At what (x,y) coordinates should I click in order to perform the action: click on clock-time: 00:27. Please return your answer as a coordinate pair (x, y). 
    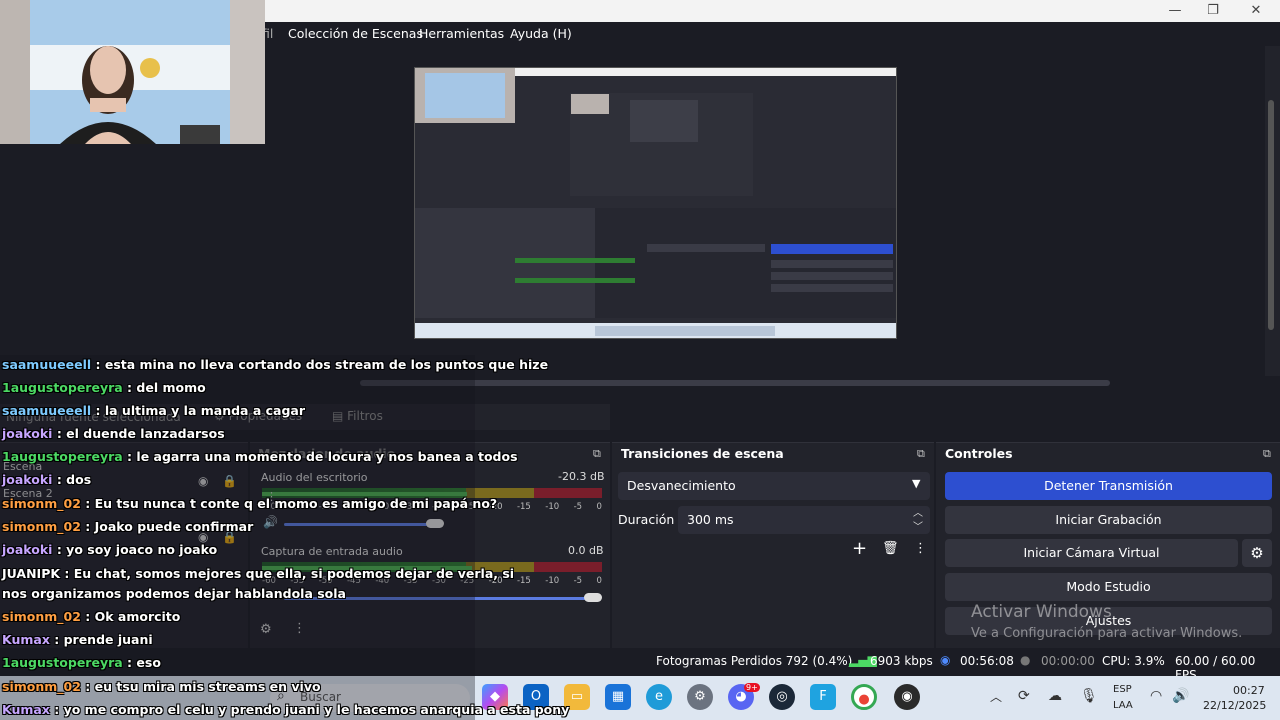
    Looking at the image, I should click on (1249, 690).